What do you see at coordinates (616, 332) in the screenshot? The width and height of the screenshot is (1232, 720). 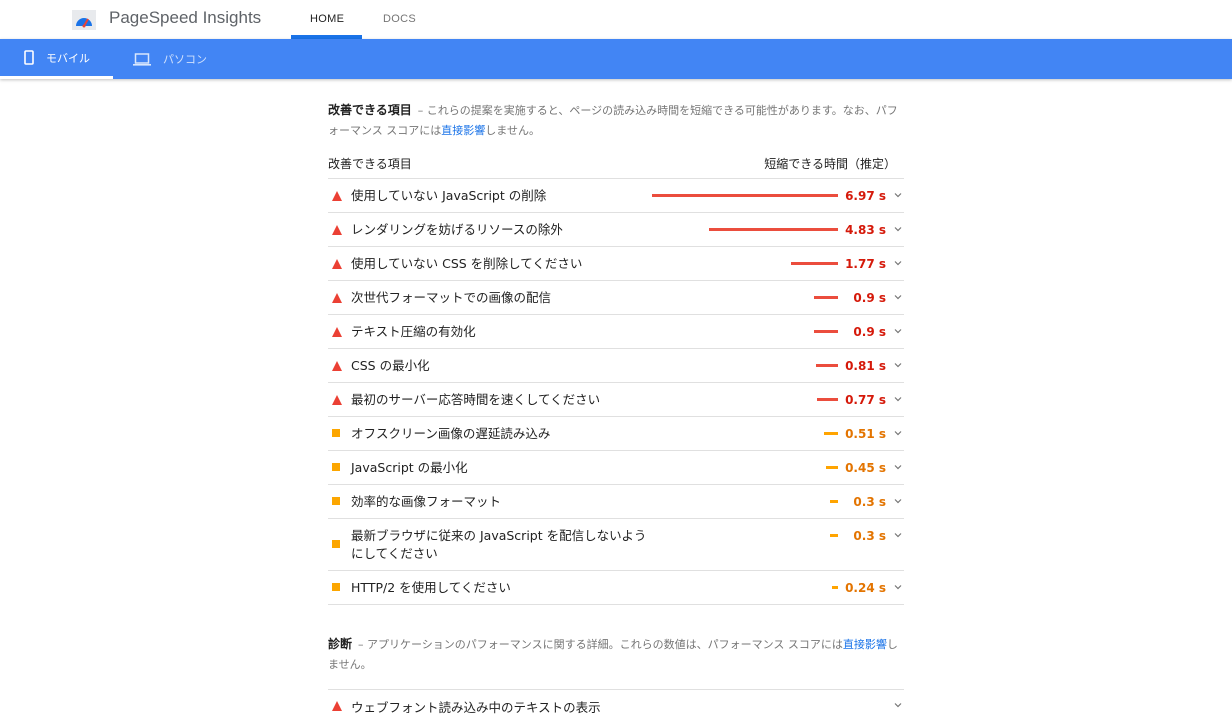 I see `opportunity-row: テキスト圧縮の有効化 0.9 s` at bounding box center [616, 332].